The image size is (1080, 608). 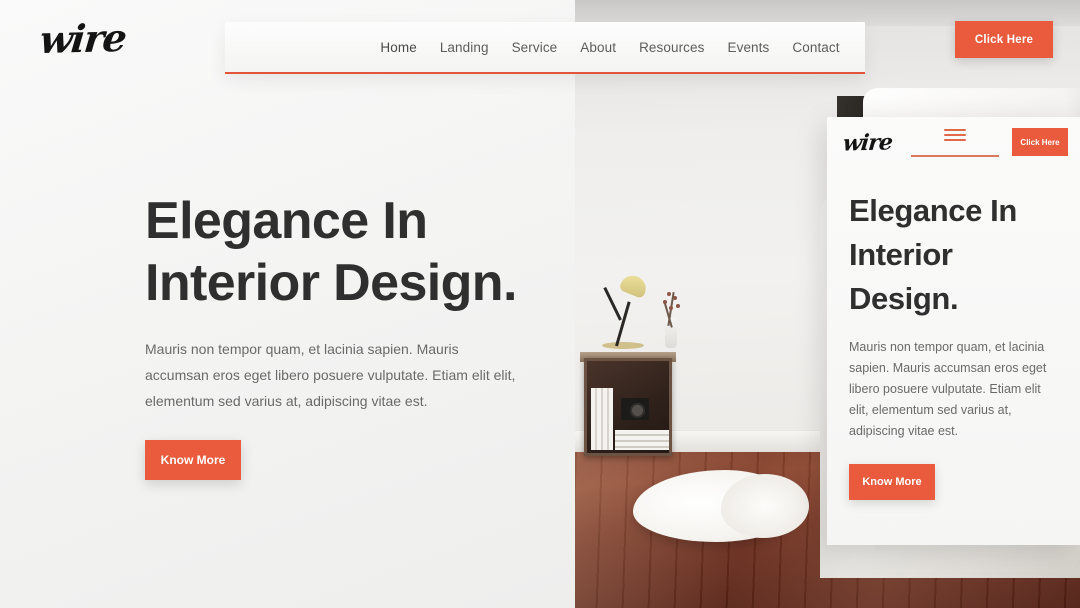 I want to click on lamp-base, so click(x=623, y=345).